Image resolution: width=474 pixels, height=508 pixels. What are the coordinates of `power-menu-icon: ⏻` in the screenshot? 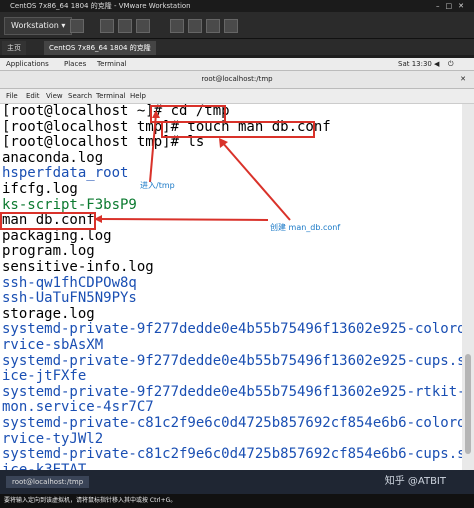 It's located at (451, 64).